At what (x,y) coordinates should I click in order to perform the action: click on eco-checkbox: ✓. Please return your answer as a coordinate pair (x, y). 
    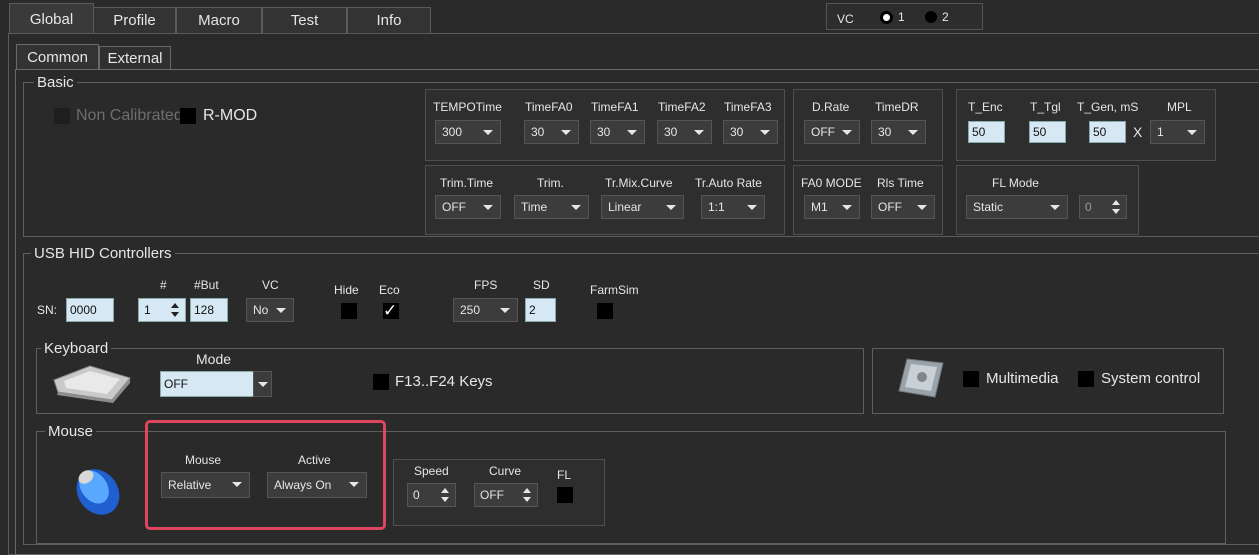
    Looking at the image, I should click on (391, 310).